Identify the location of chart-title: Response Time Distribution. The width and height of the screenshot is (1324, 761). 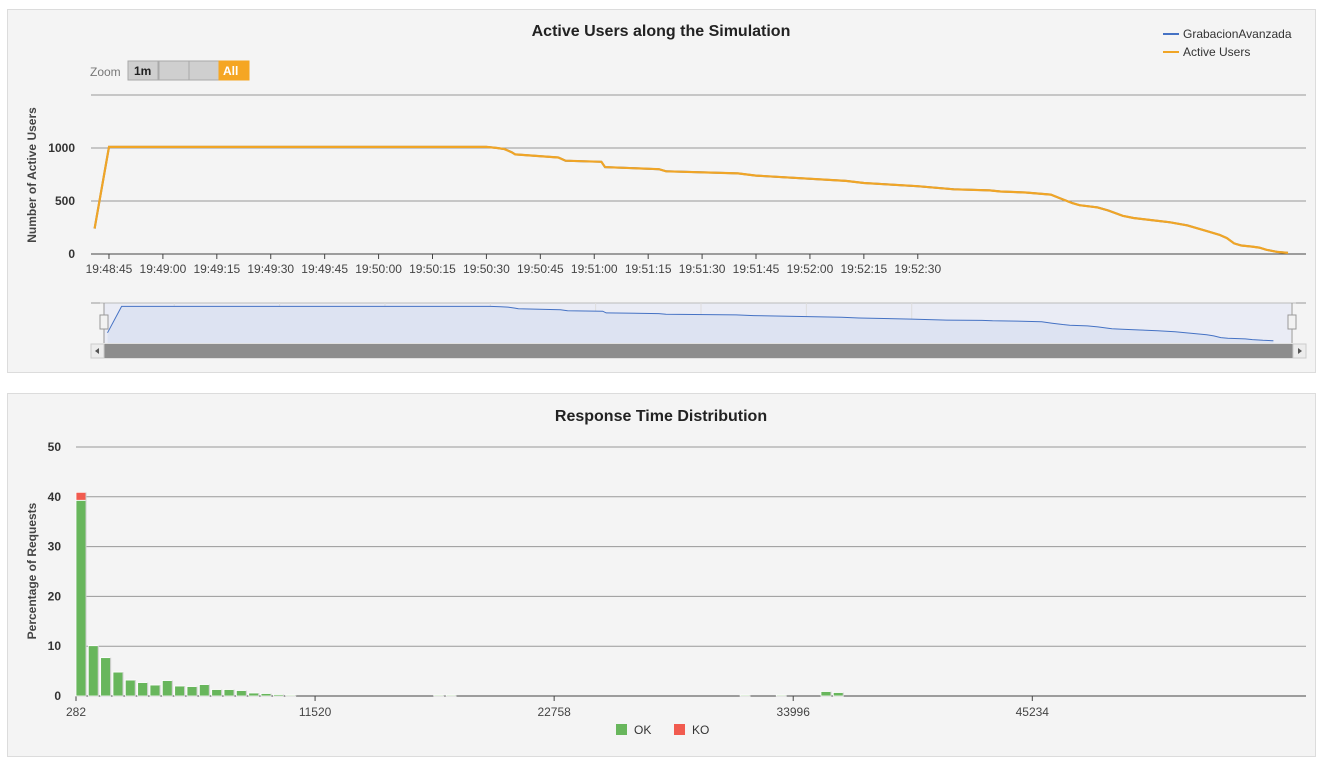
(661, 416).